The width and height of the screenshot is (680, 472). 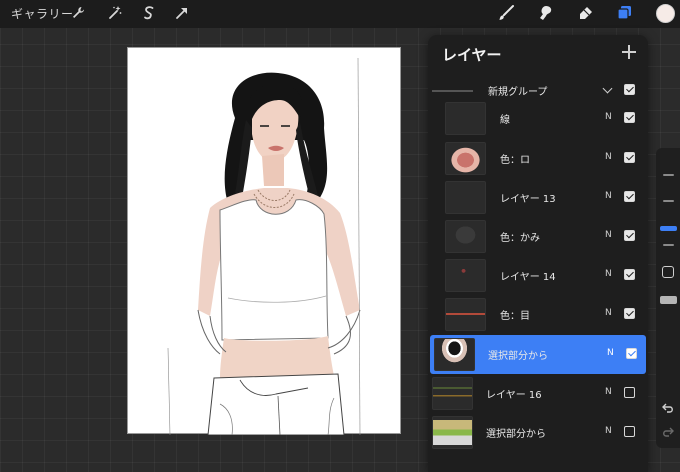 I want to click on panel-title: レイヤー, so click(x=472, y=55).